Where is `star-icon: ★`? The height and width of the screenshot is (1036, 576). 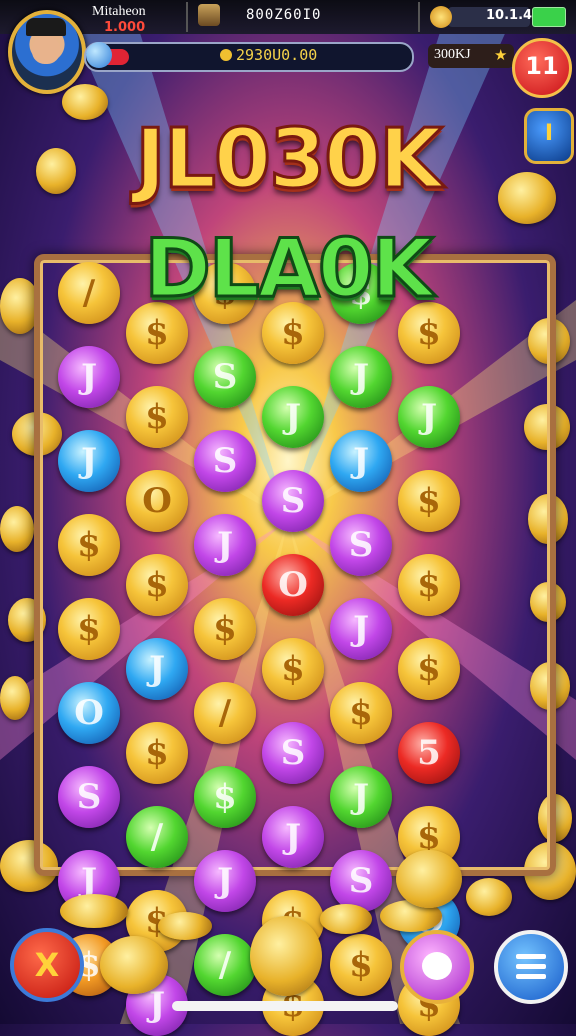 star-icon: ★ is located at coordinates (501, 55).